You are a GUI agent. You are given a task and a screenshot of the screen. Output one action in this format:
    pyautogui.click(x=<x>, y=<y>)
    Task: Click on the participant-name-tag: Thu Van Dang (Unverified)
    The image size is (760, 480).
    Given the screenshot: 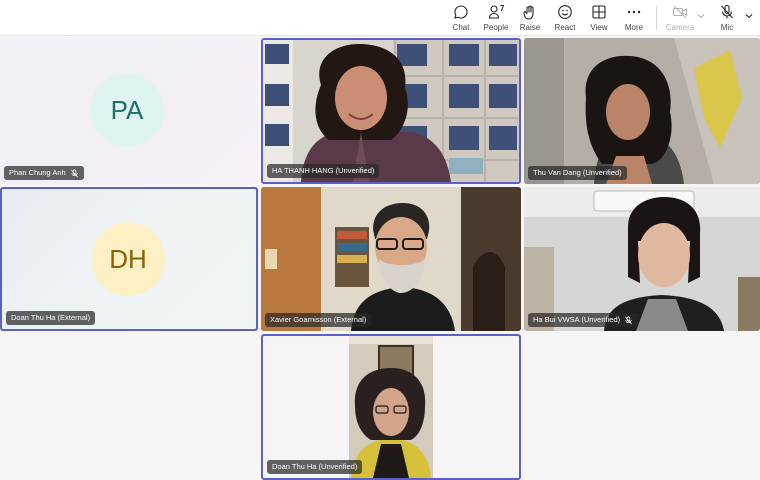 What is the action you would take?
    pyautogui.click(x=577, y=173)
    